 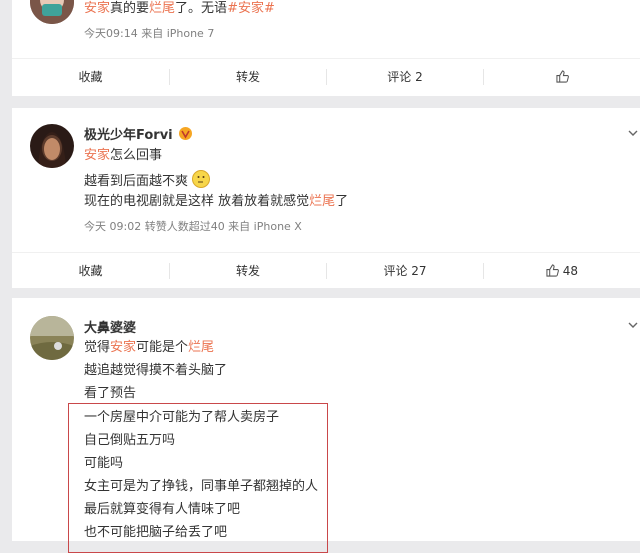 I want to click on post-text-line: 觉得安家可能是个烂尾, so click(x=149, y=347).